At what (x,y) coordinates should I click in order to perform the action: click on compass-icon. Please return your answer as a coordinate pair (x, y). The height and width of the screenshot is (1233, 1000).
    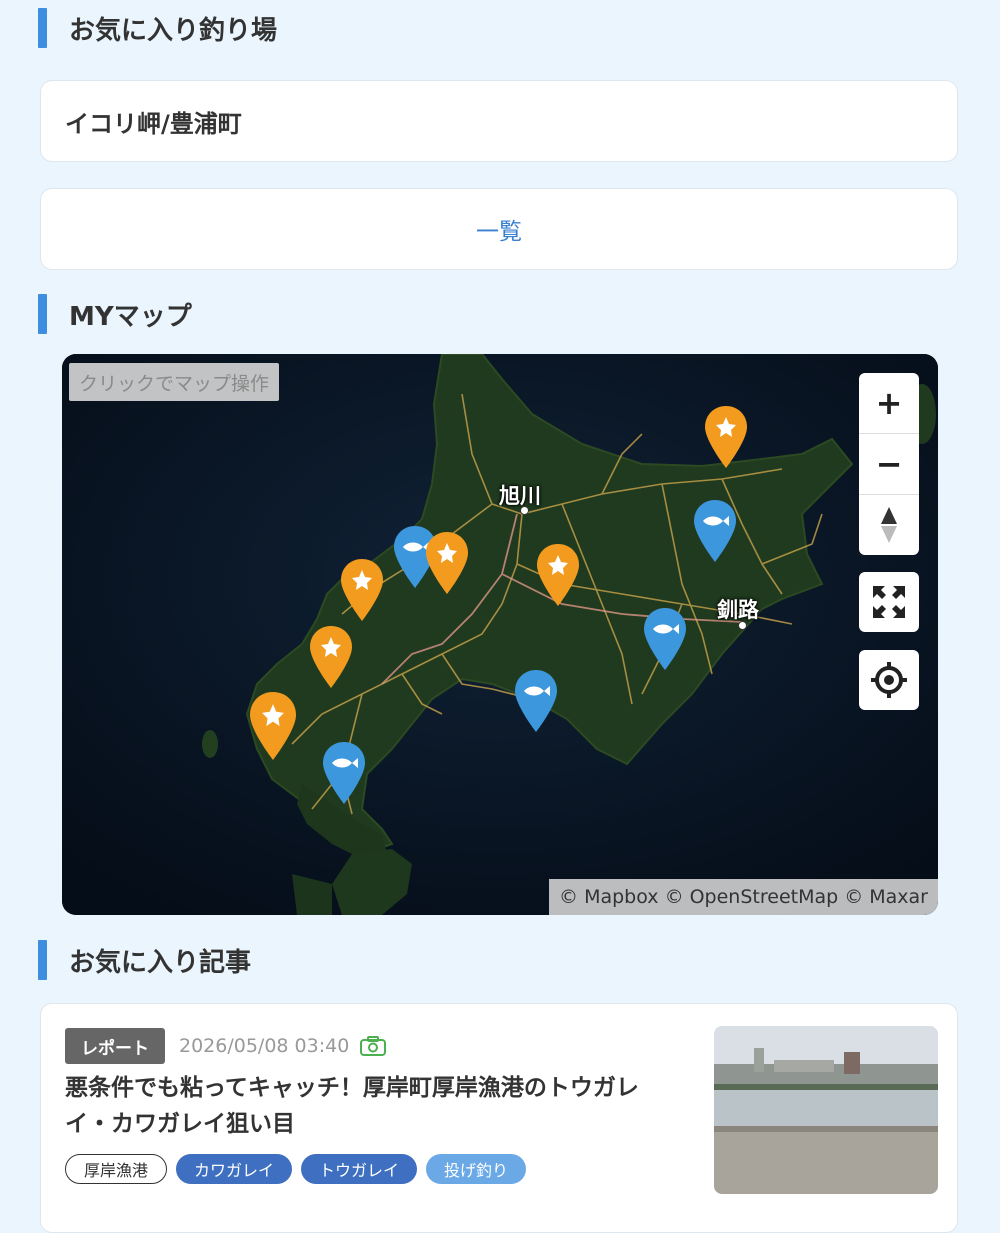
    Looking at the image, I should click on (889, 525).